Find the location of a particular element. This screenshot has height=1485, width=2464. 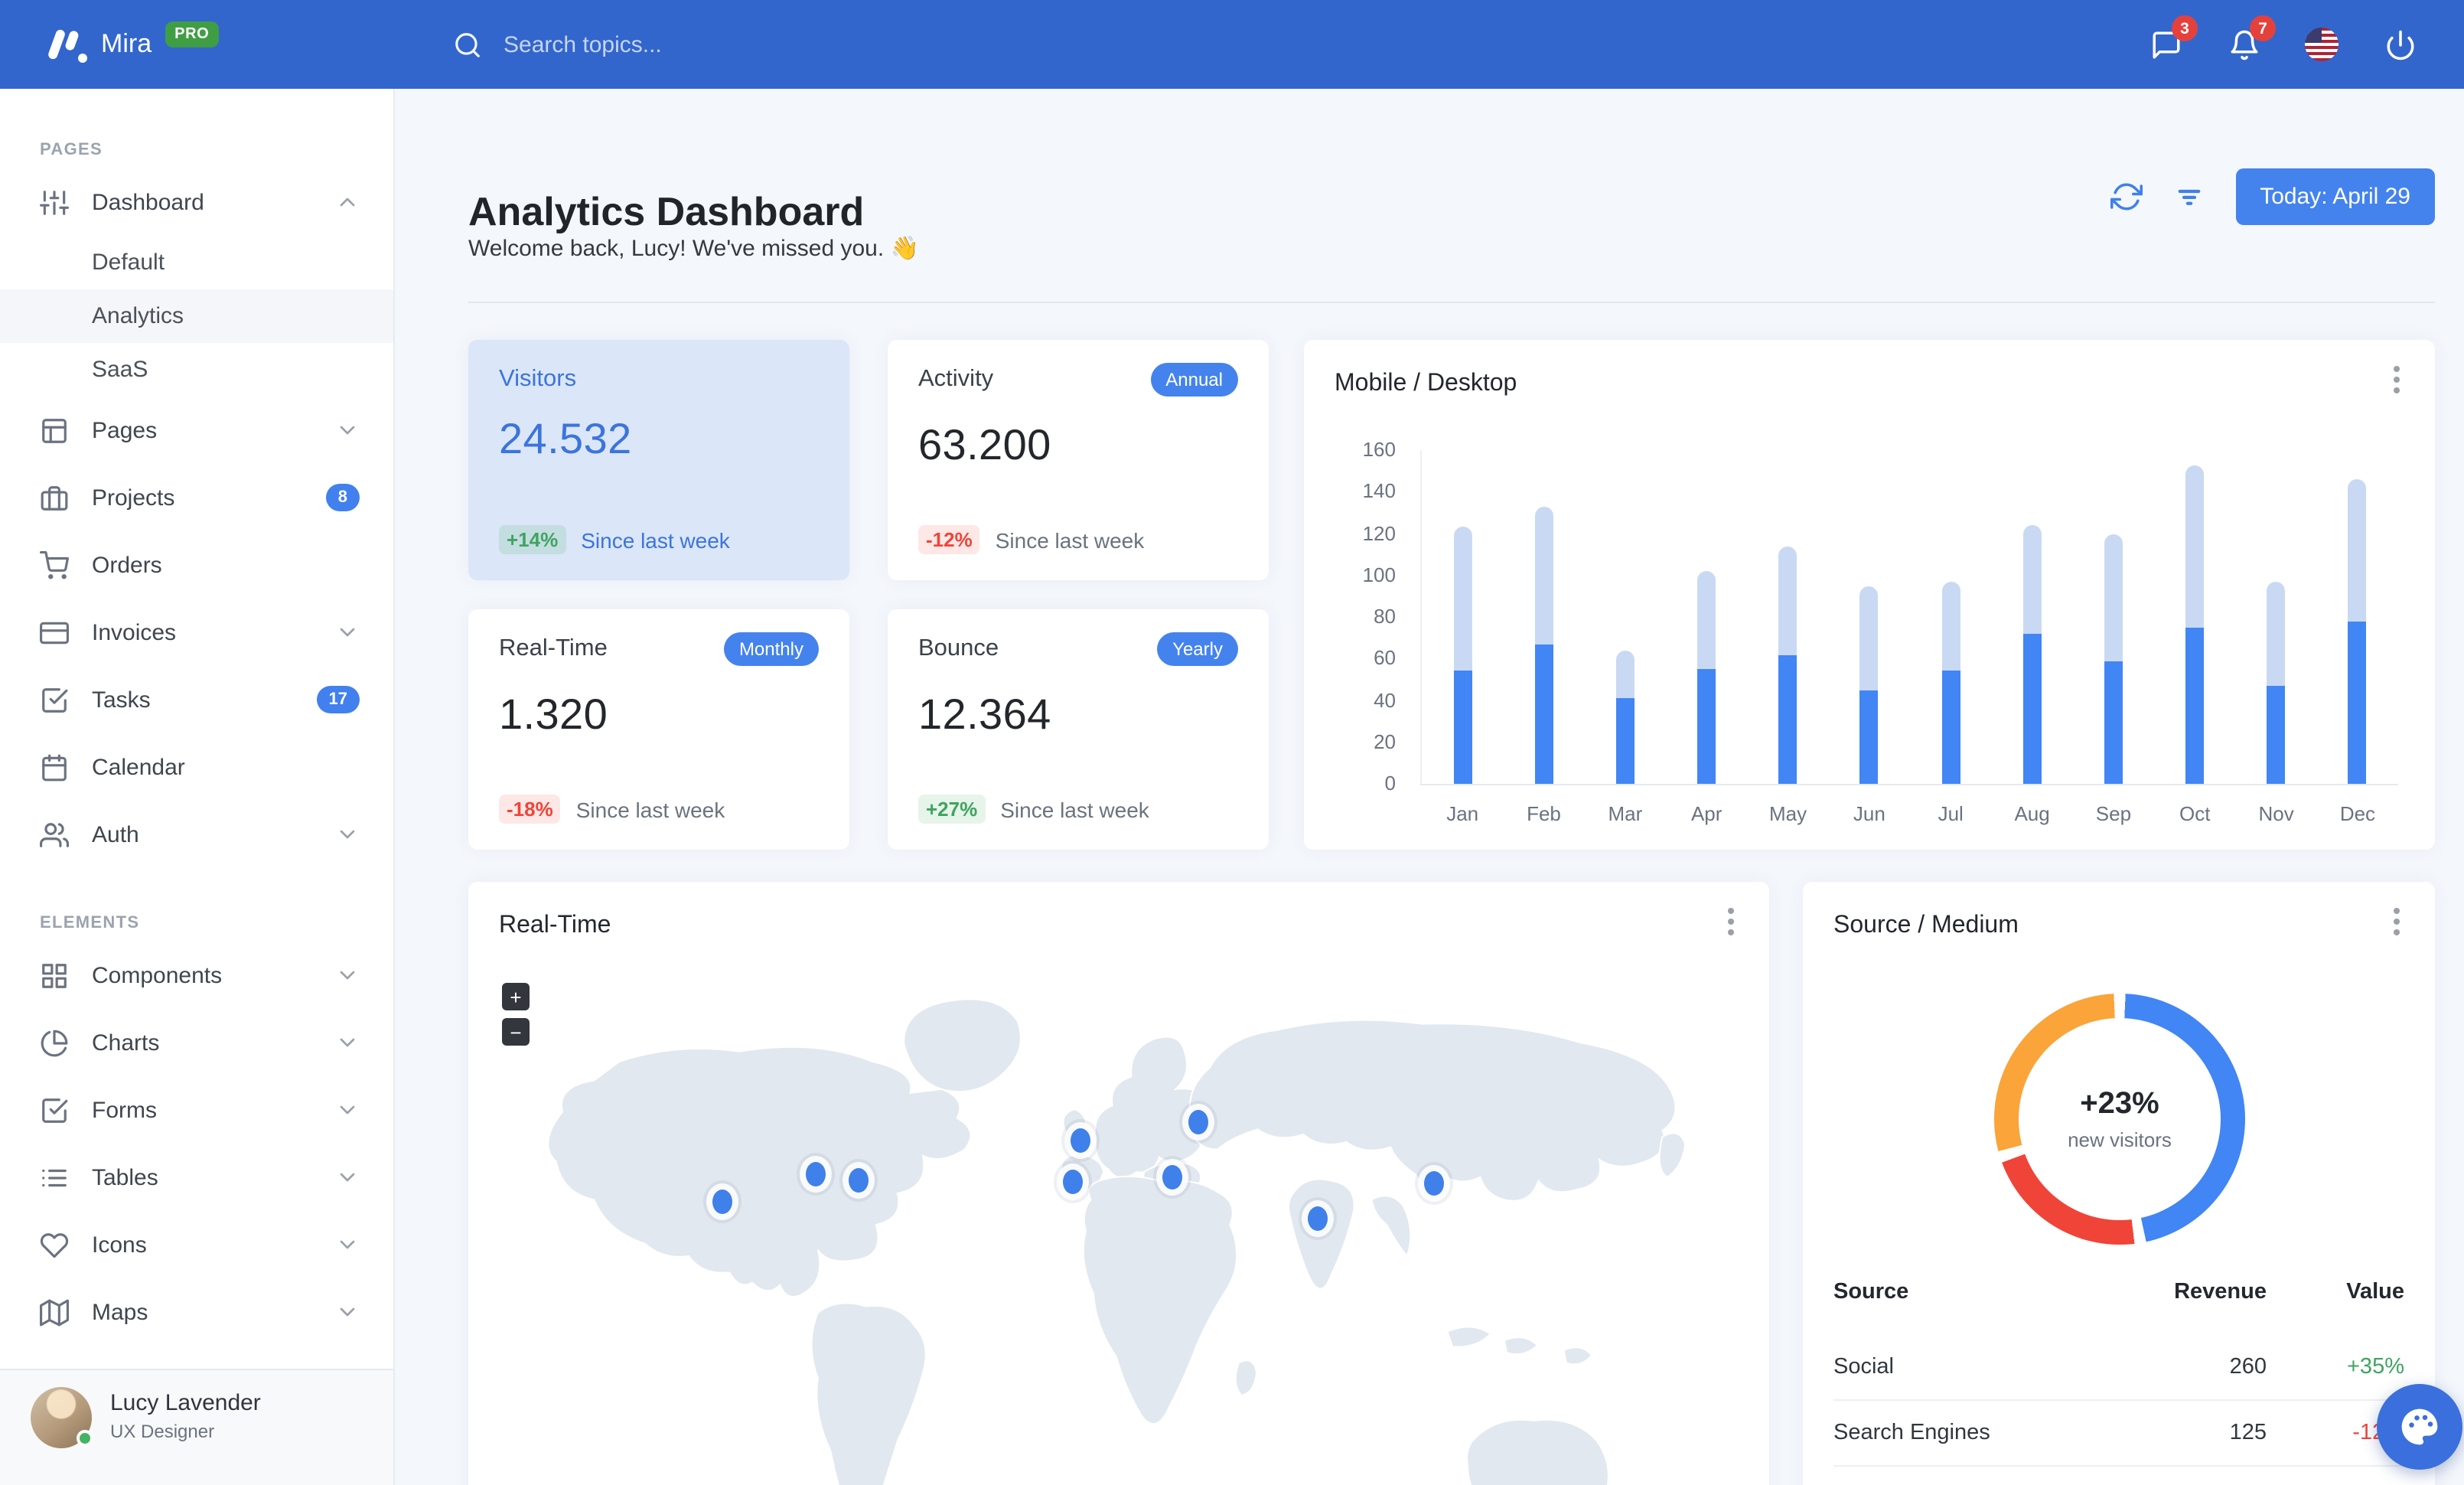

stat-card-real-time: Real-Time Monthly 1.320 -18% Since last week is located at coordinates (658, 729).